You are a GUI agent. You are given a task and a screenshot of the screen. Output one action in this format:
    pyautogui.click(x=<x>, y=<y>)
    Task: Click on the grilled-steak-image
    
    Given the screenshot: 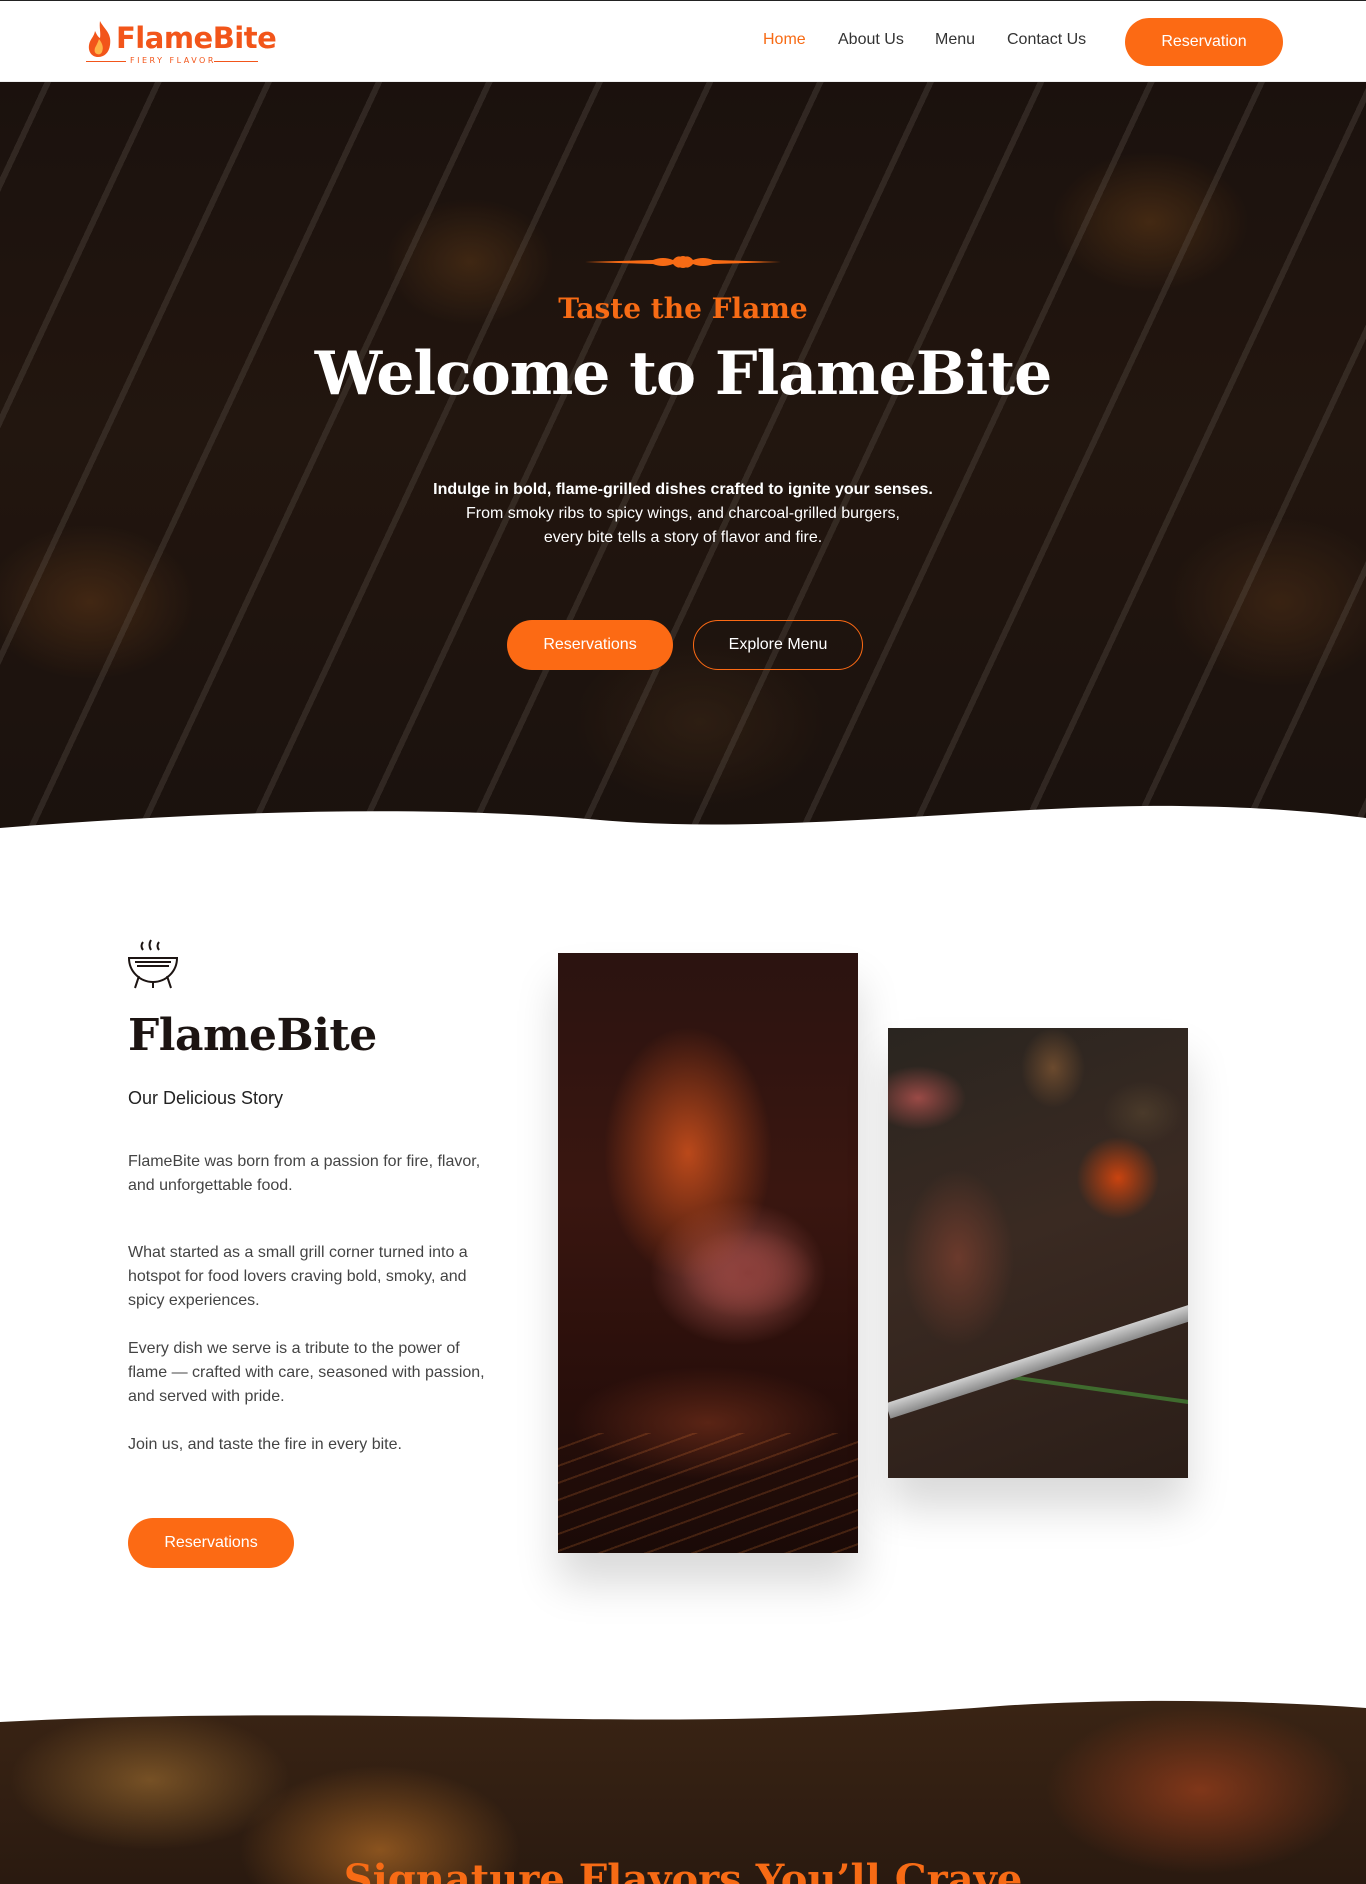 What is the action you would take?
    pyautogui.click(x=708, y=1253)
    